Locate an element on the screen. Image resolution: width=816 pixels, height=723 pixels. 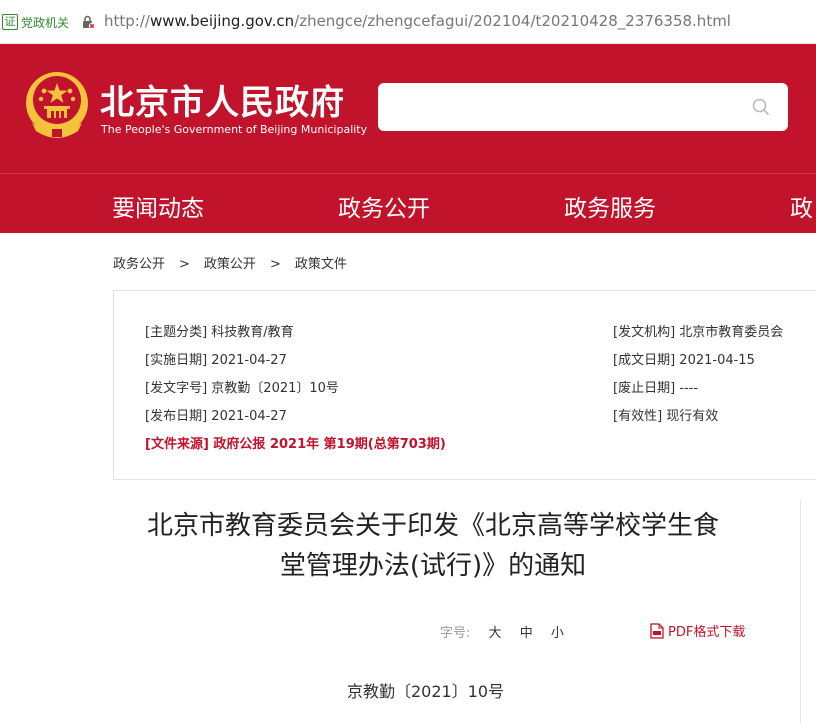
breadcrumb: 政务公开 > 政策公开 > 政策文件 is located at coordinates (230, 262).